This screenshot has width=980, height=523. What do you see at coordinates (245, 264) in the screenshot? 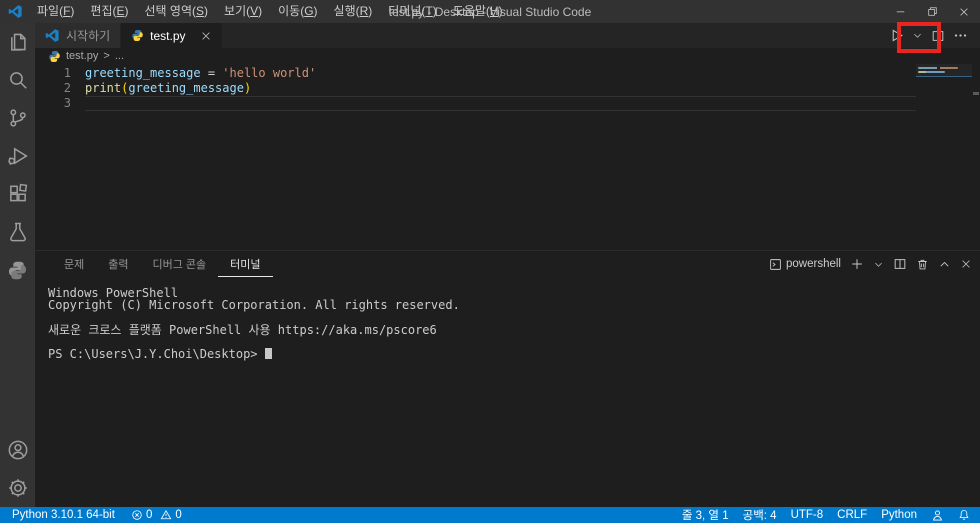
I see `panel-tab-터미널: 터미널` at bounding box center [245, 264].